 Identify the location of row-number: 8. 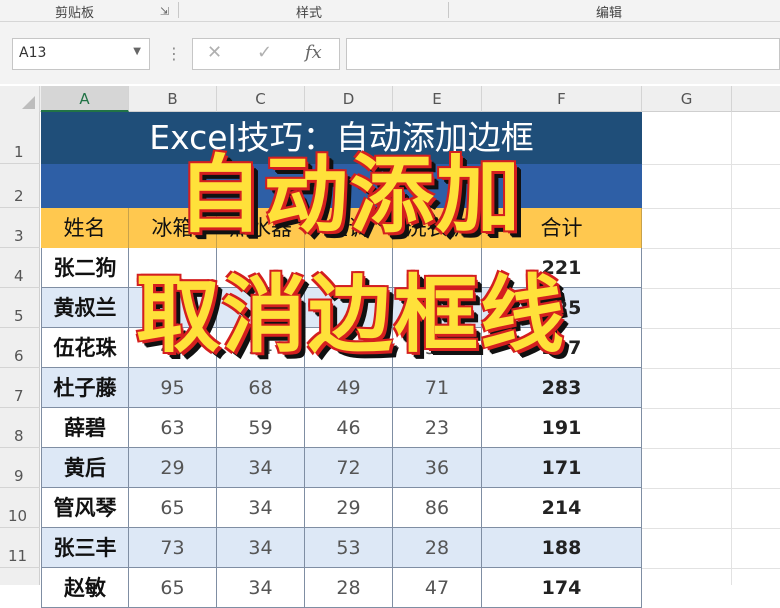
(19, 436).